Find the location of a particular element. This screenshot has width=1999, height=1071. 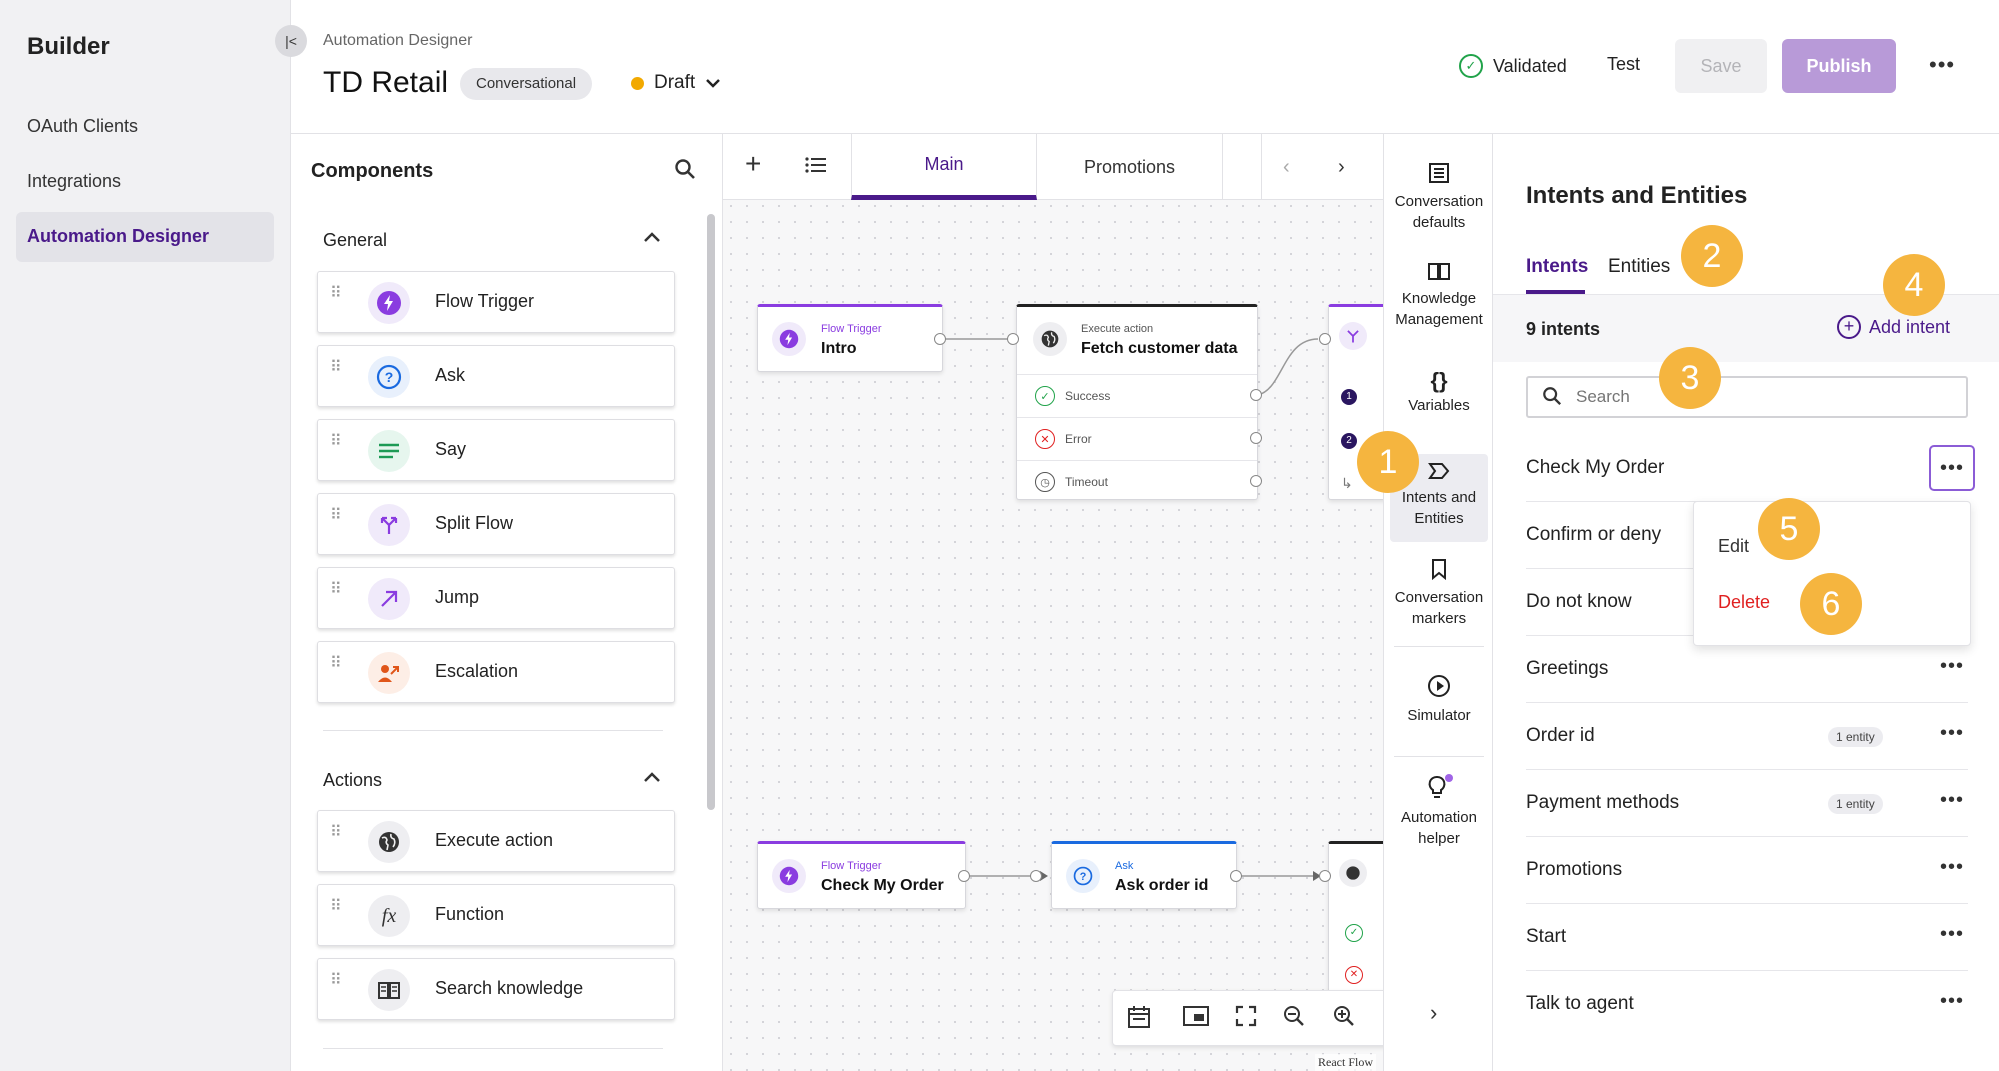

intent-row: Check My Order ••• is located at coordinates (1750, 468).